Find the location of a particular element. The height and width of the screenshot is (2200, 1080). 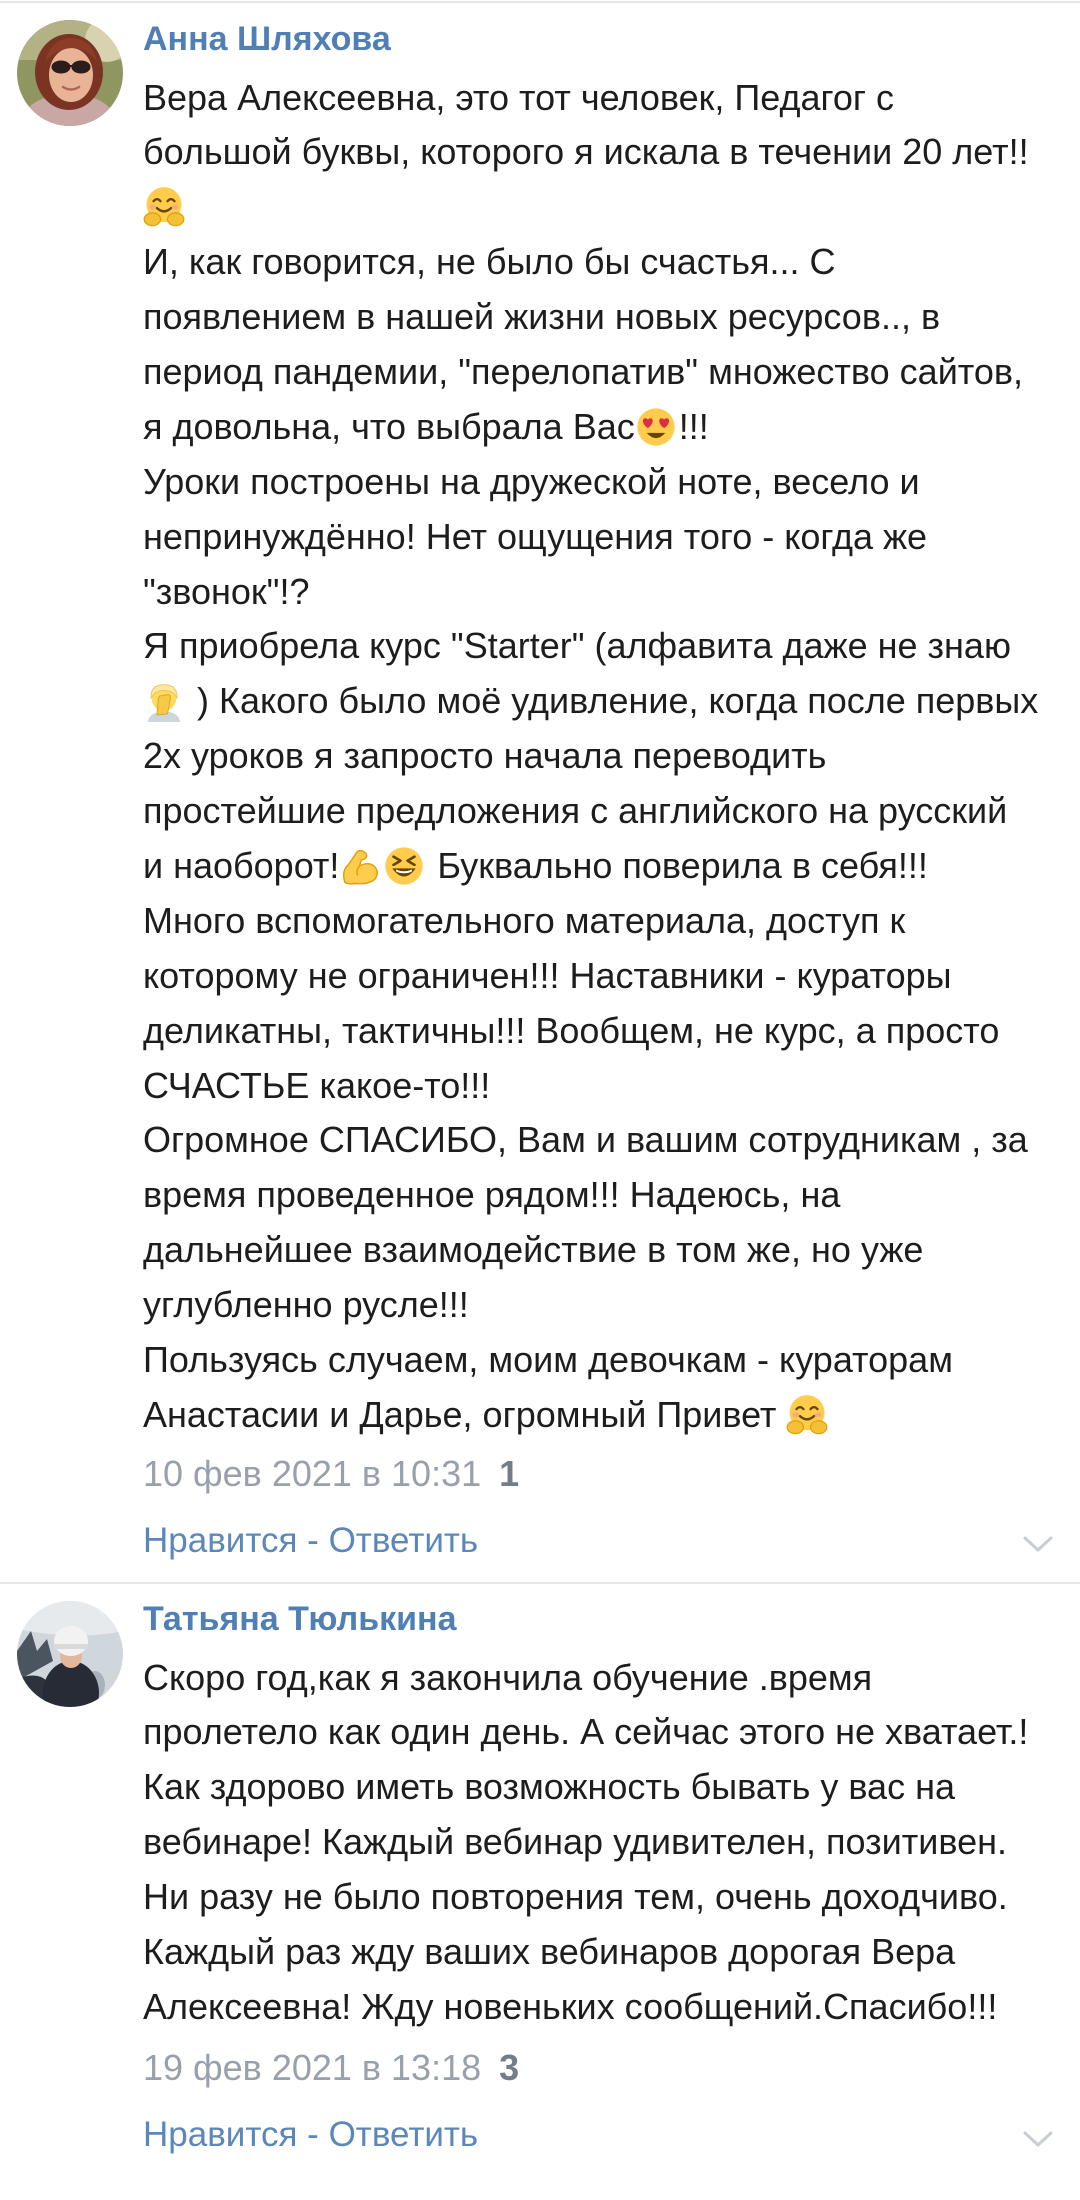

comment-text-segment: СЧАСТЬЕ какое-то!!! is located at coordinates (317, 1085).